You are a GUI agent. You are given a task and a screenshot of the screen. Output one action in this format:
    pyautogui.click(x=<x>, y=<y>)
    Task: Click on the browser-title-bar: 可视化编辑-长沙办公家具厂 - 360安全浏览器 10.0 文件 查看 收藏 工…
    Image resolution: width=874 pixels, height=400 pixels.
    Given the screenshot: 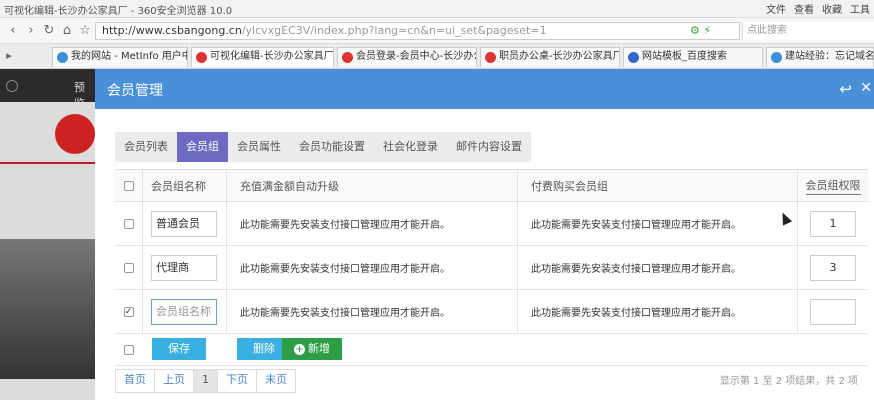 What is the action you would take?
    pyautogui.click(x=437, y=9)
    